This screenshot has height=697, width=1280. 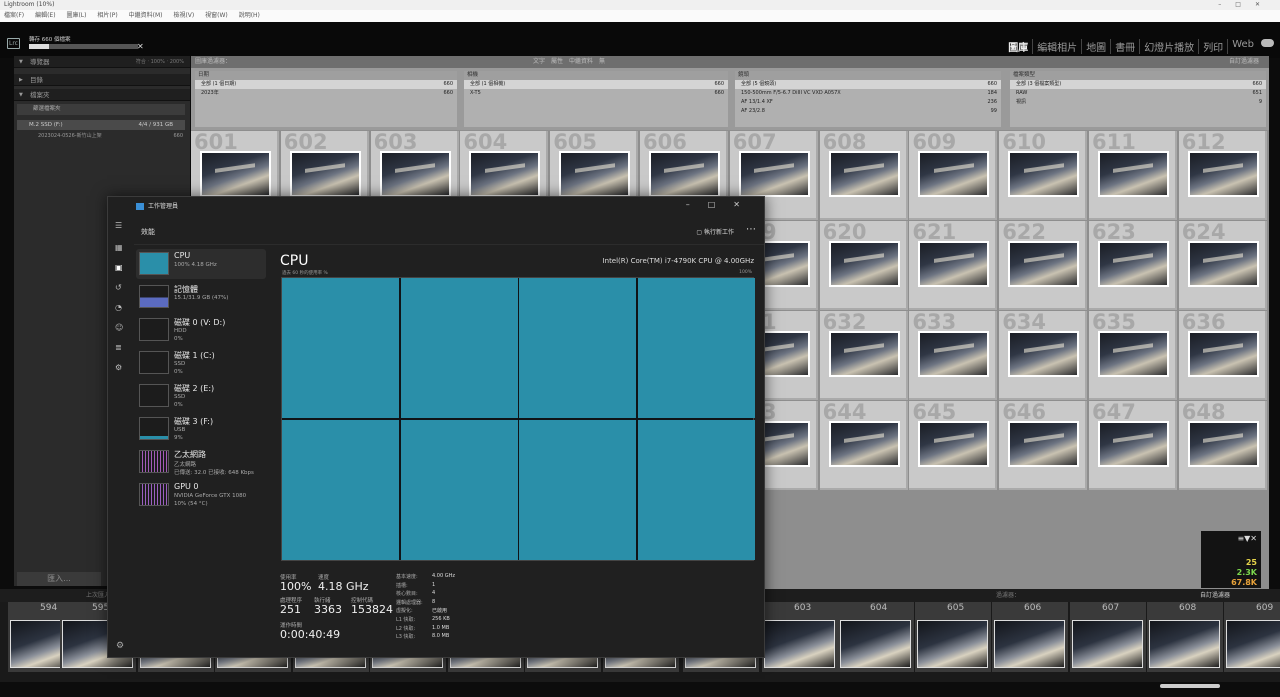 I want to click on metadata-row: AF 13/1.4 XF 236, so click(x=868, y=102).